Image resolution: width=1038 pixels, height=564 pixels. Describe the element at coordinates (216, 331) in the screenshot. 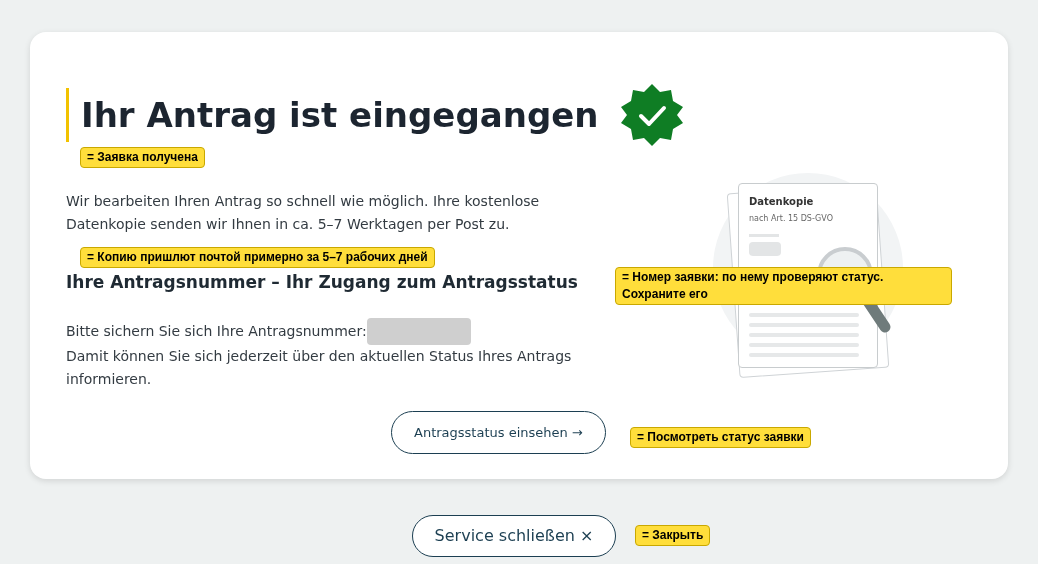

I see `number-label: Bitte sichern Sie sich Ihre Antragsnummer:` at that location.